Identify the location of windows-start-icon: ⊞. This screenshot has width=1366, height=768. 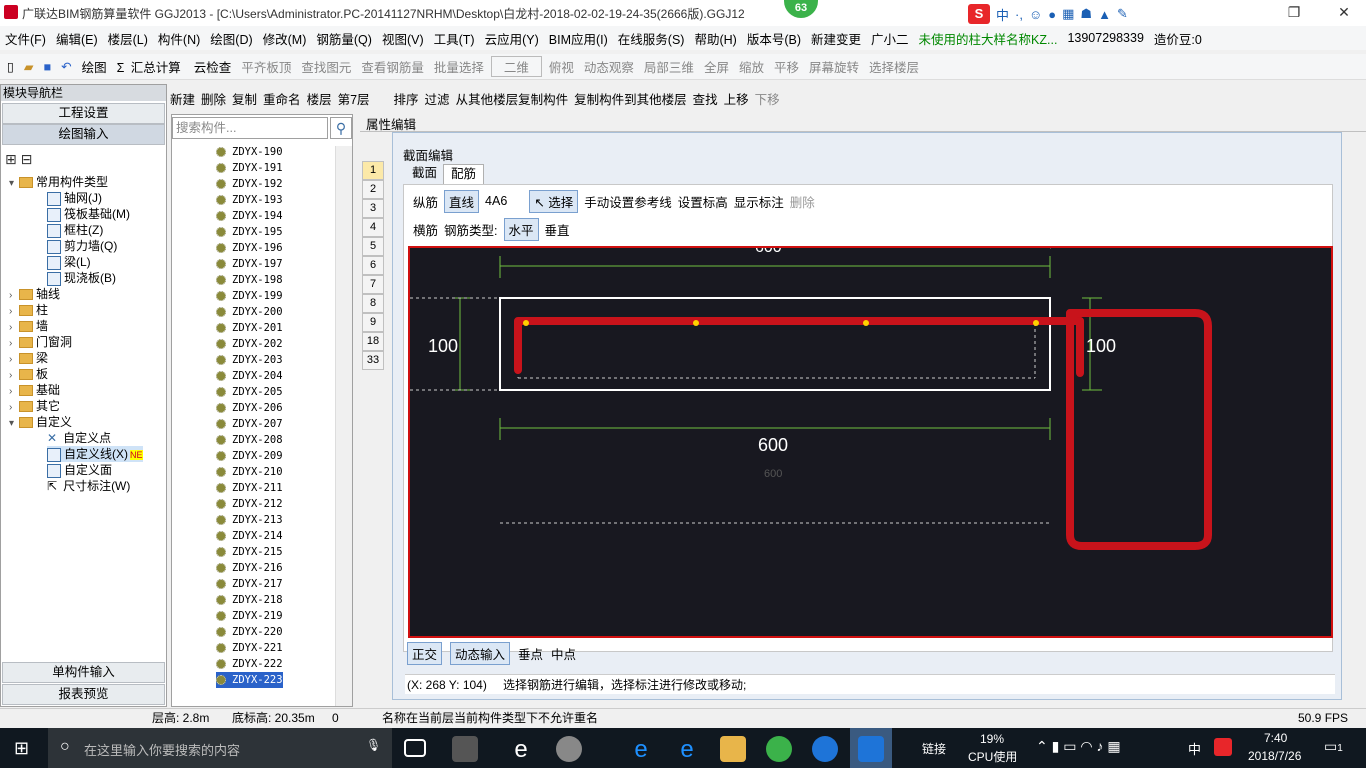
(21, 748).